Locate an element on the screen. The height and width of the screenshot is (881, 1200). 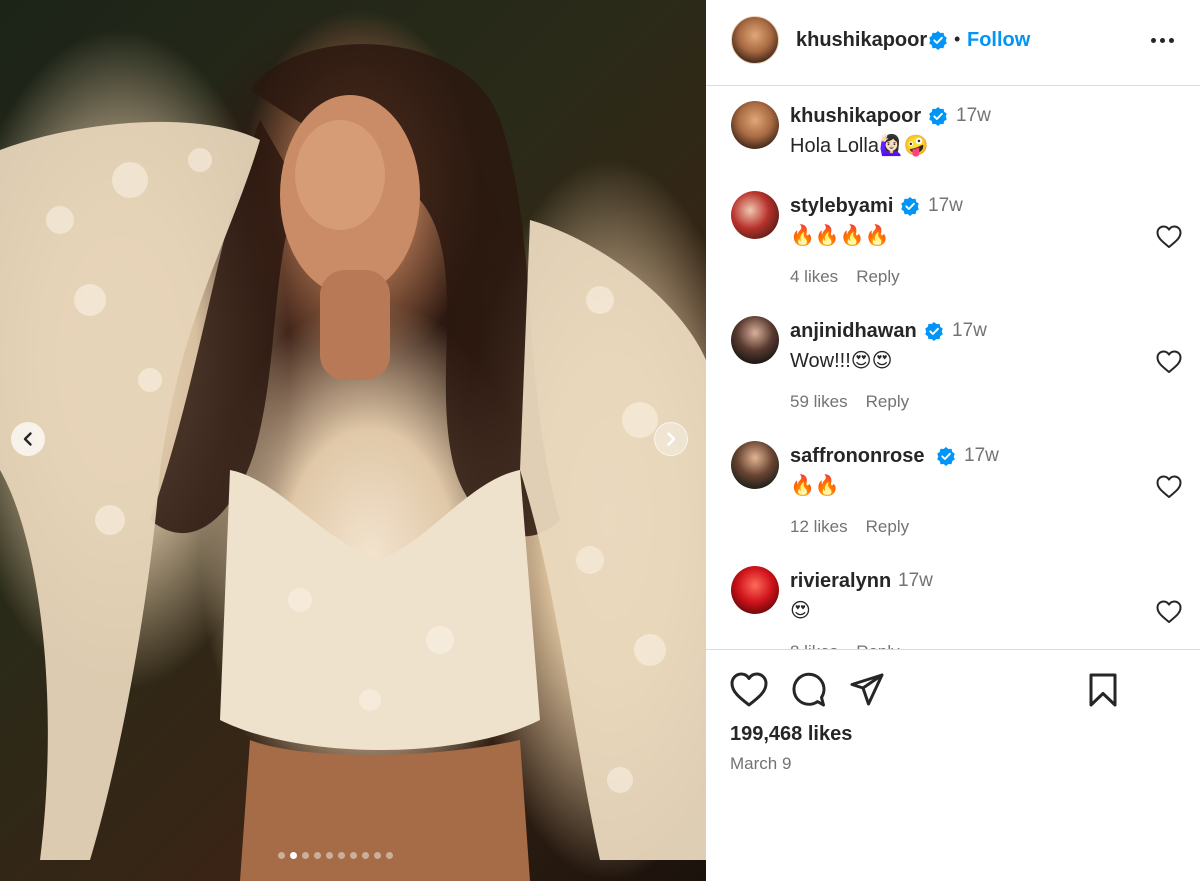
comment-meta: 59 likes Reply is located at coordinates (858, 402).